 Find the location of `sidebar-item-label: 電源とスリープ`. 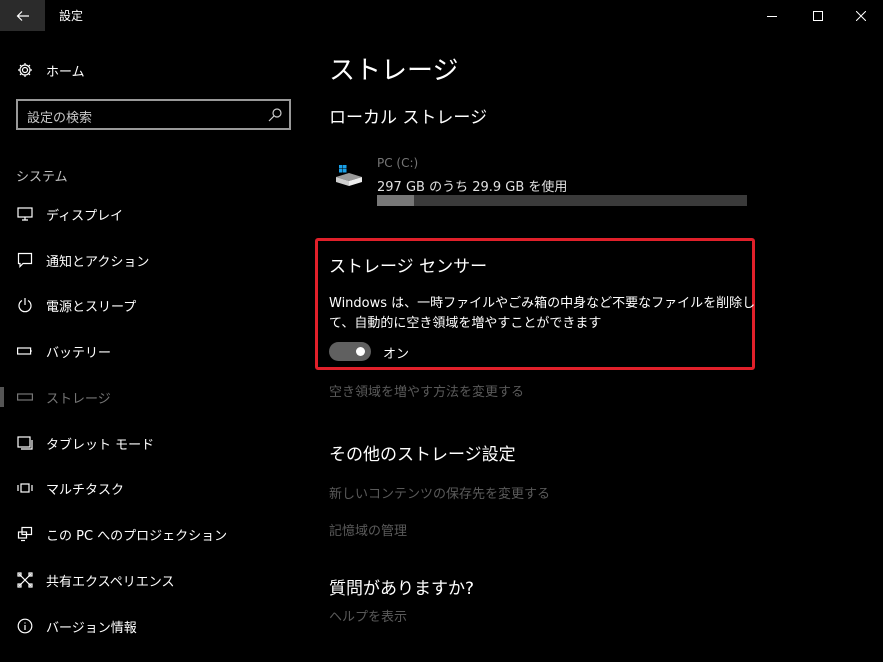

sidebar-item-label: 電源とスリープ is located at coordinates (91, 307).